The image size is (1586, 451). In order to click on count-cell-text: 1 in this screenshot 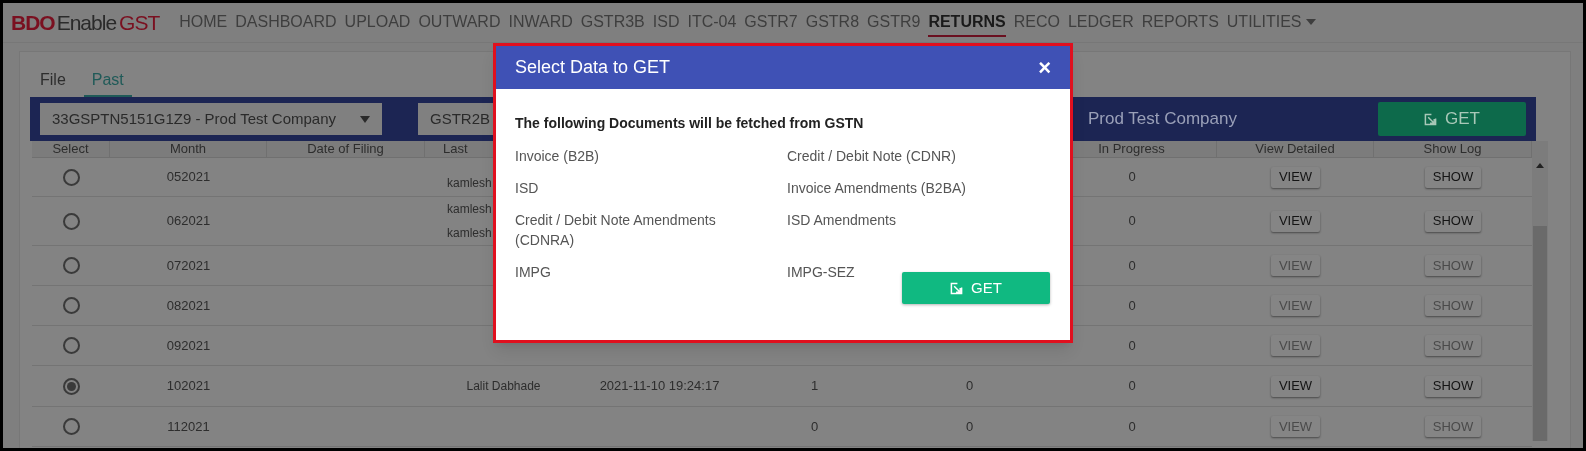, I will do `click(814, 386)`.